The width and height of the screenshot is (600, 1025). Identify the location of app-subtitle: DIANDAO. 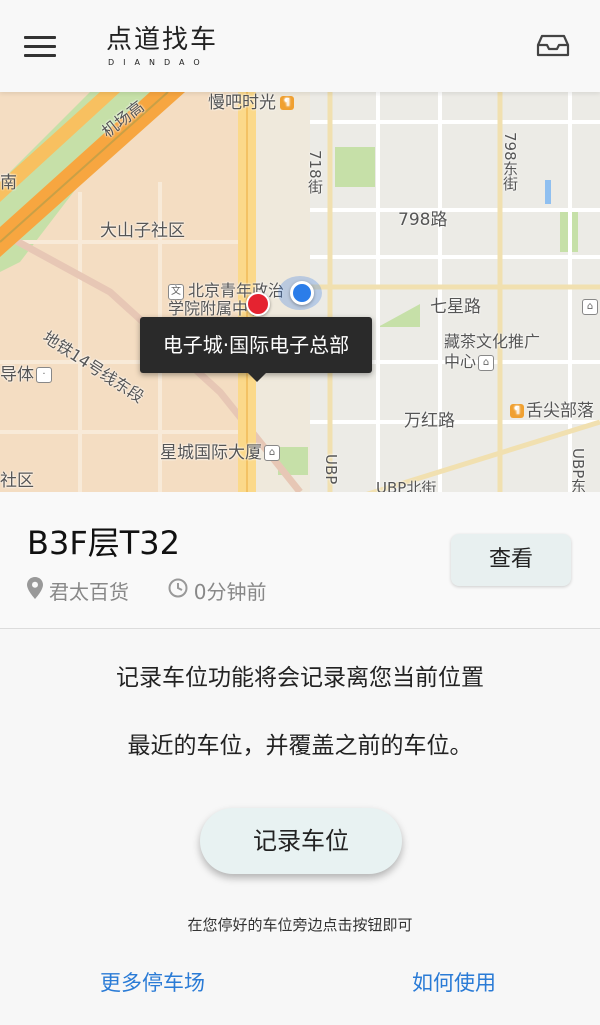
(158, 62).